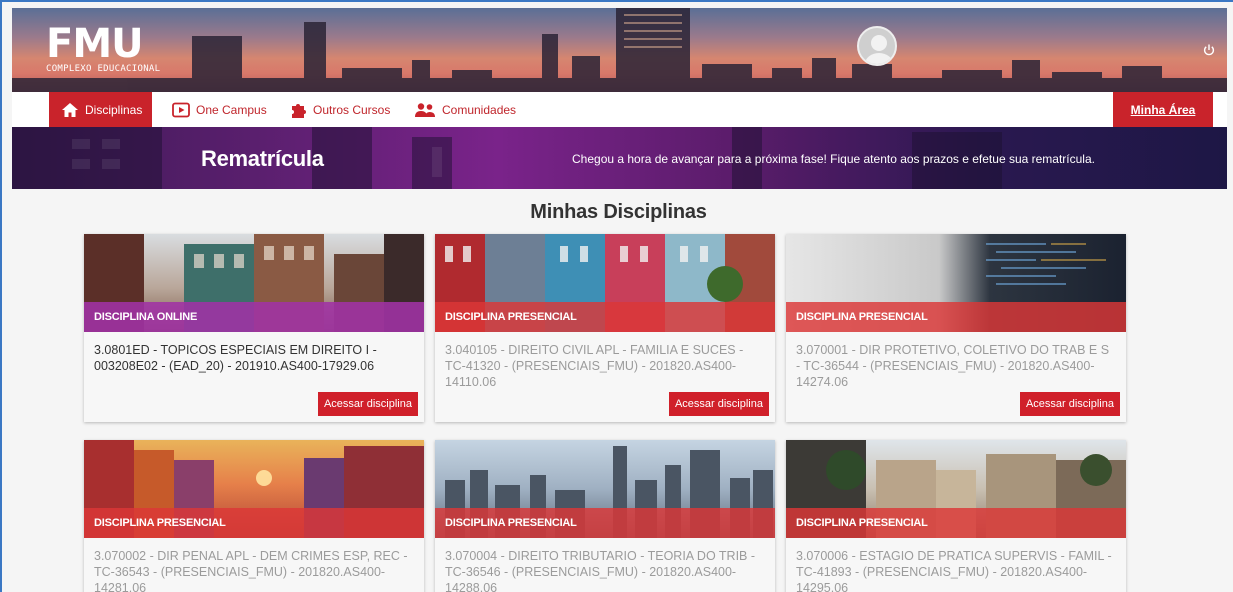 This screenshot has height=592, width=1233. I want to click on nav-label: Comunidades, so click(479, 109).